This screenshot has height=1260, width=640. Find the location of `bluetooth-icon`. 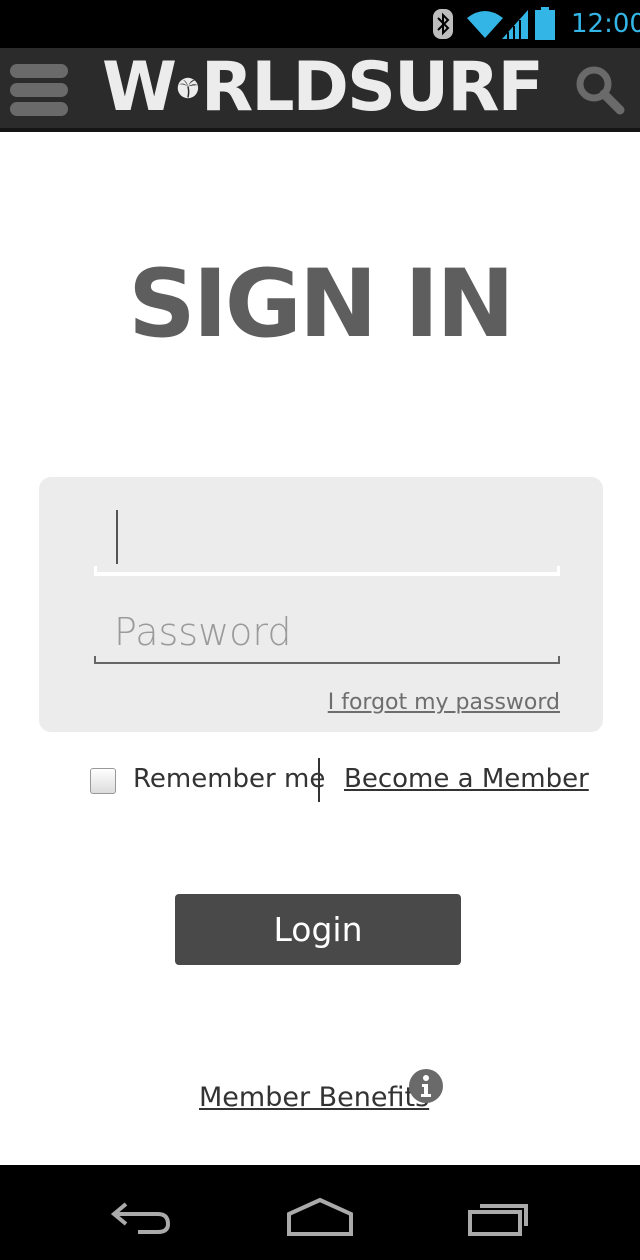

bluetooth-icon is located at coordinates (443, 24).